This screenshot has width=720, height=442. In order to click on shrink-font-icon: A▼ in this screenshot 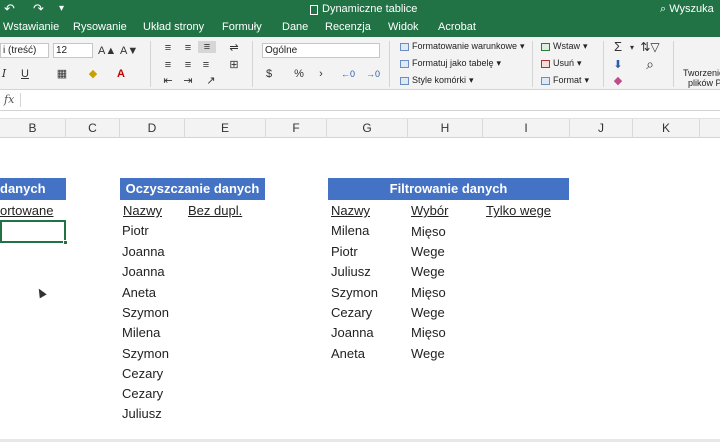, I will do `click(129, 51)`.